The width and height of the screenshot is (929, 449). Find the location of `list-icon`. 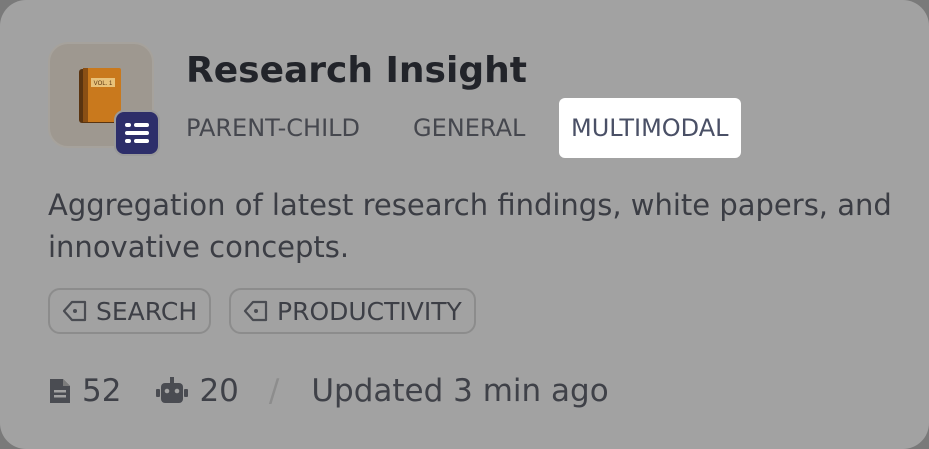

list-icon is located at coordinates (137, 133).